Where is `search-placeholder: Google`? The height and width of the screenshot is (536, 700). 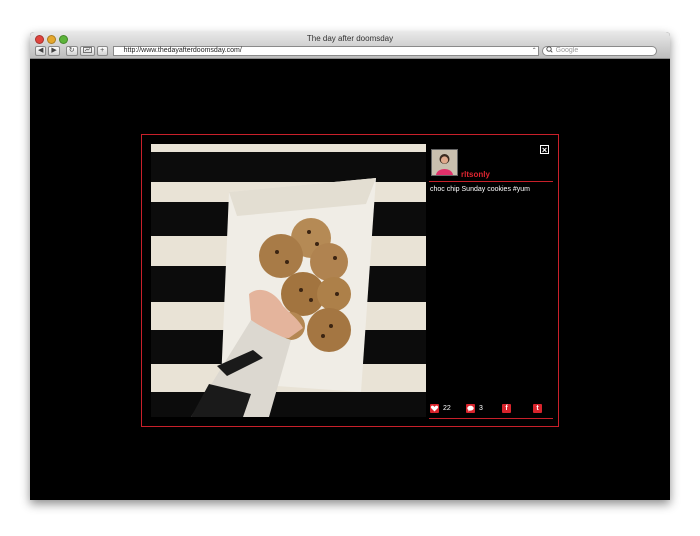
search-placeholder: Google is located at coordinates (567, 50).